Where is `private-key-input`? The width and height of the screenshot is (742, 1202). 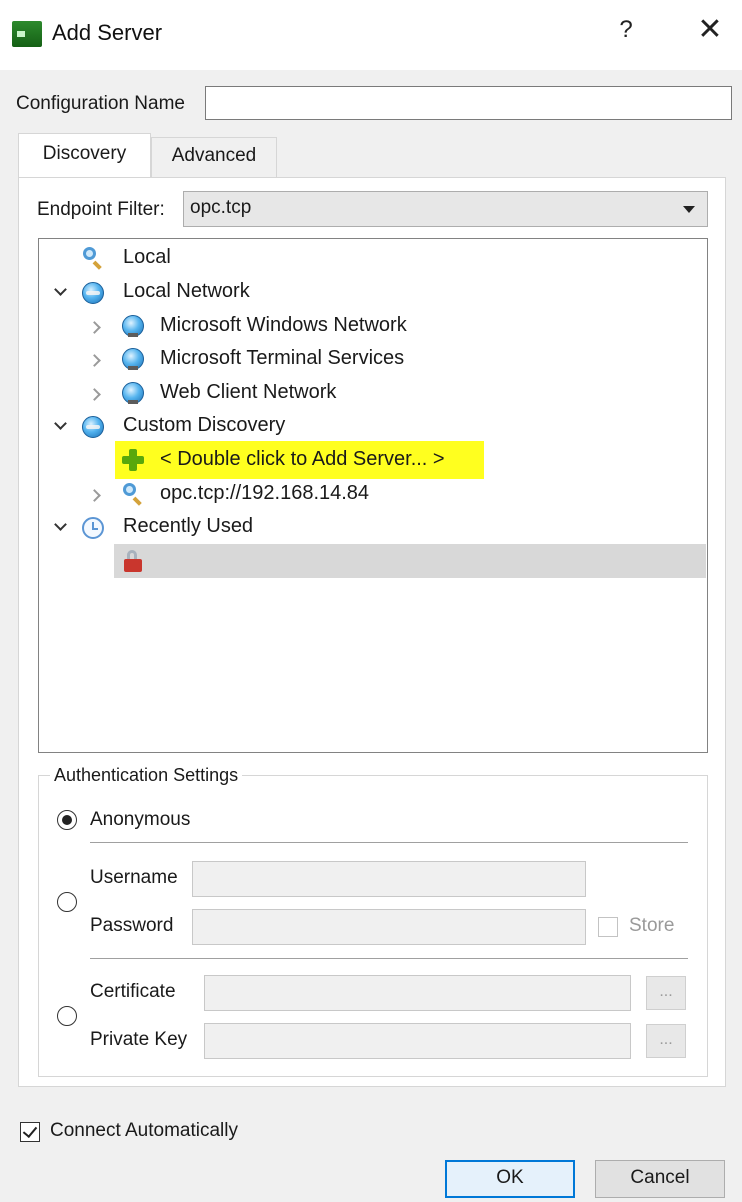 private-key-input is located at coordinates (417, 1041).